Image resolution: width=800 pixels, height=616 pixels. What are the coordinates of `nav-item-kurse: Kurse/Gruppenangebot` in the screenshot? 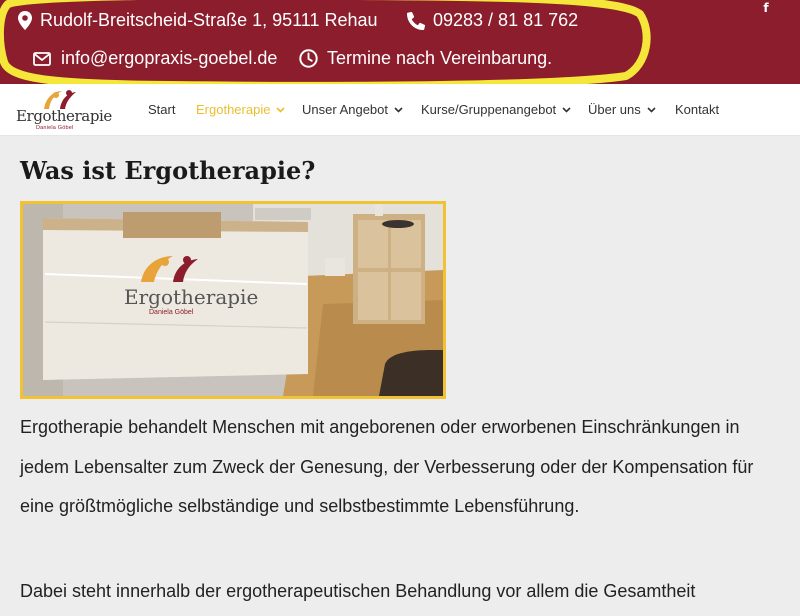 It's located at (496, 109).